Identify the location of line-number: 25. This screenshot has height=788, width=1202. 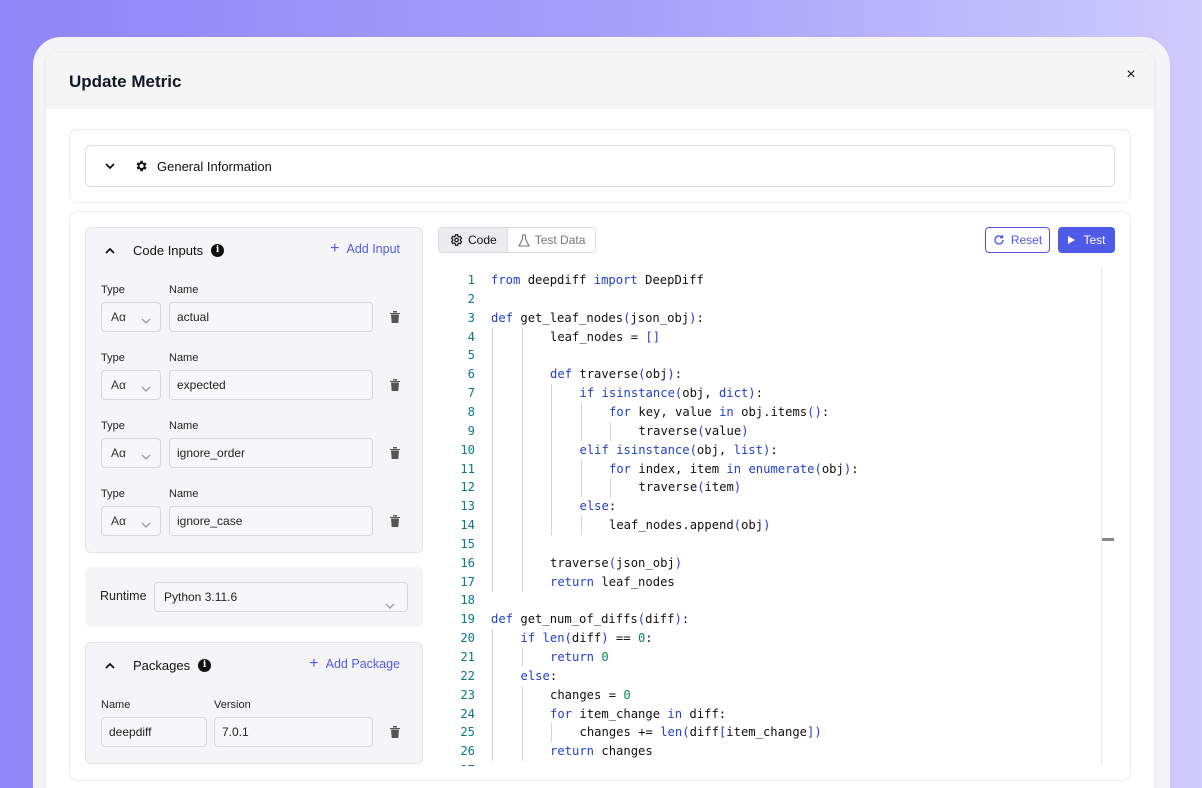
(467, 732).